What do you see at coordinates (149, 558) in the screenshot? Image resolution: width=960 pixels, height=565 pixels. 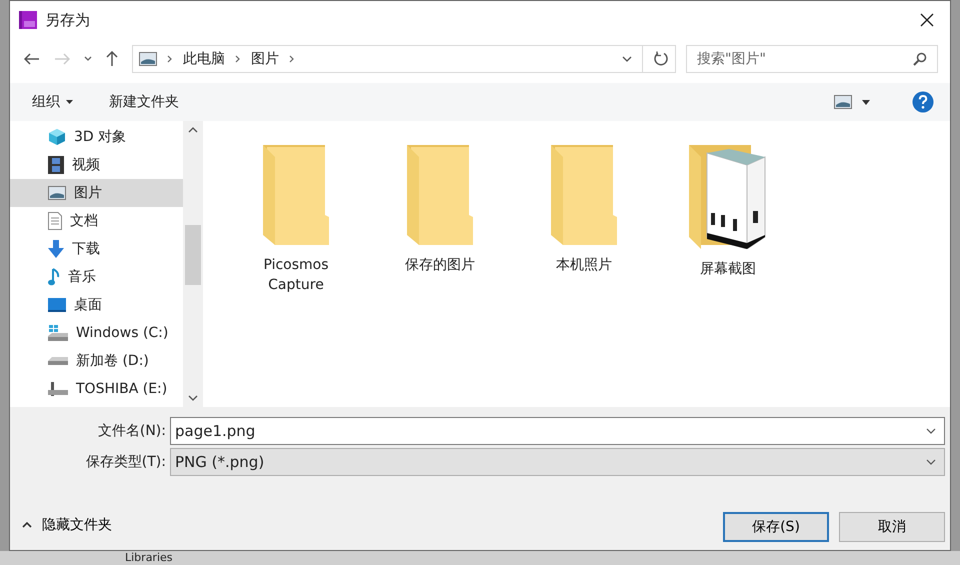 I see `background-label: Libraries` at bounding box center [149, 558].